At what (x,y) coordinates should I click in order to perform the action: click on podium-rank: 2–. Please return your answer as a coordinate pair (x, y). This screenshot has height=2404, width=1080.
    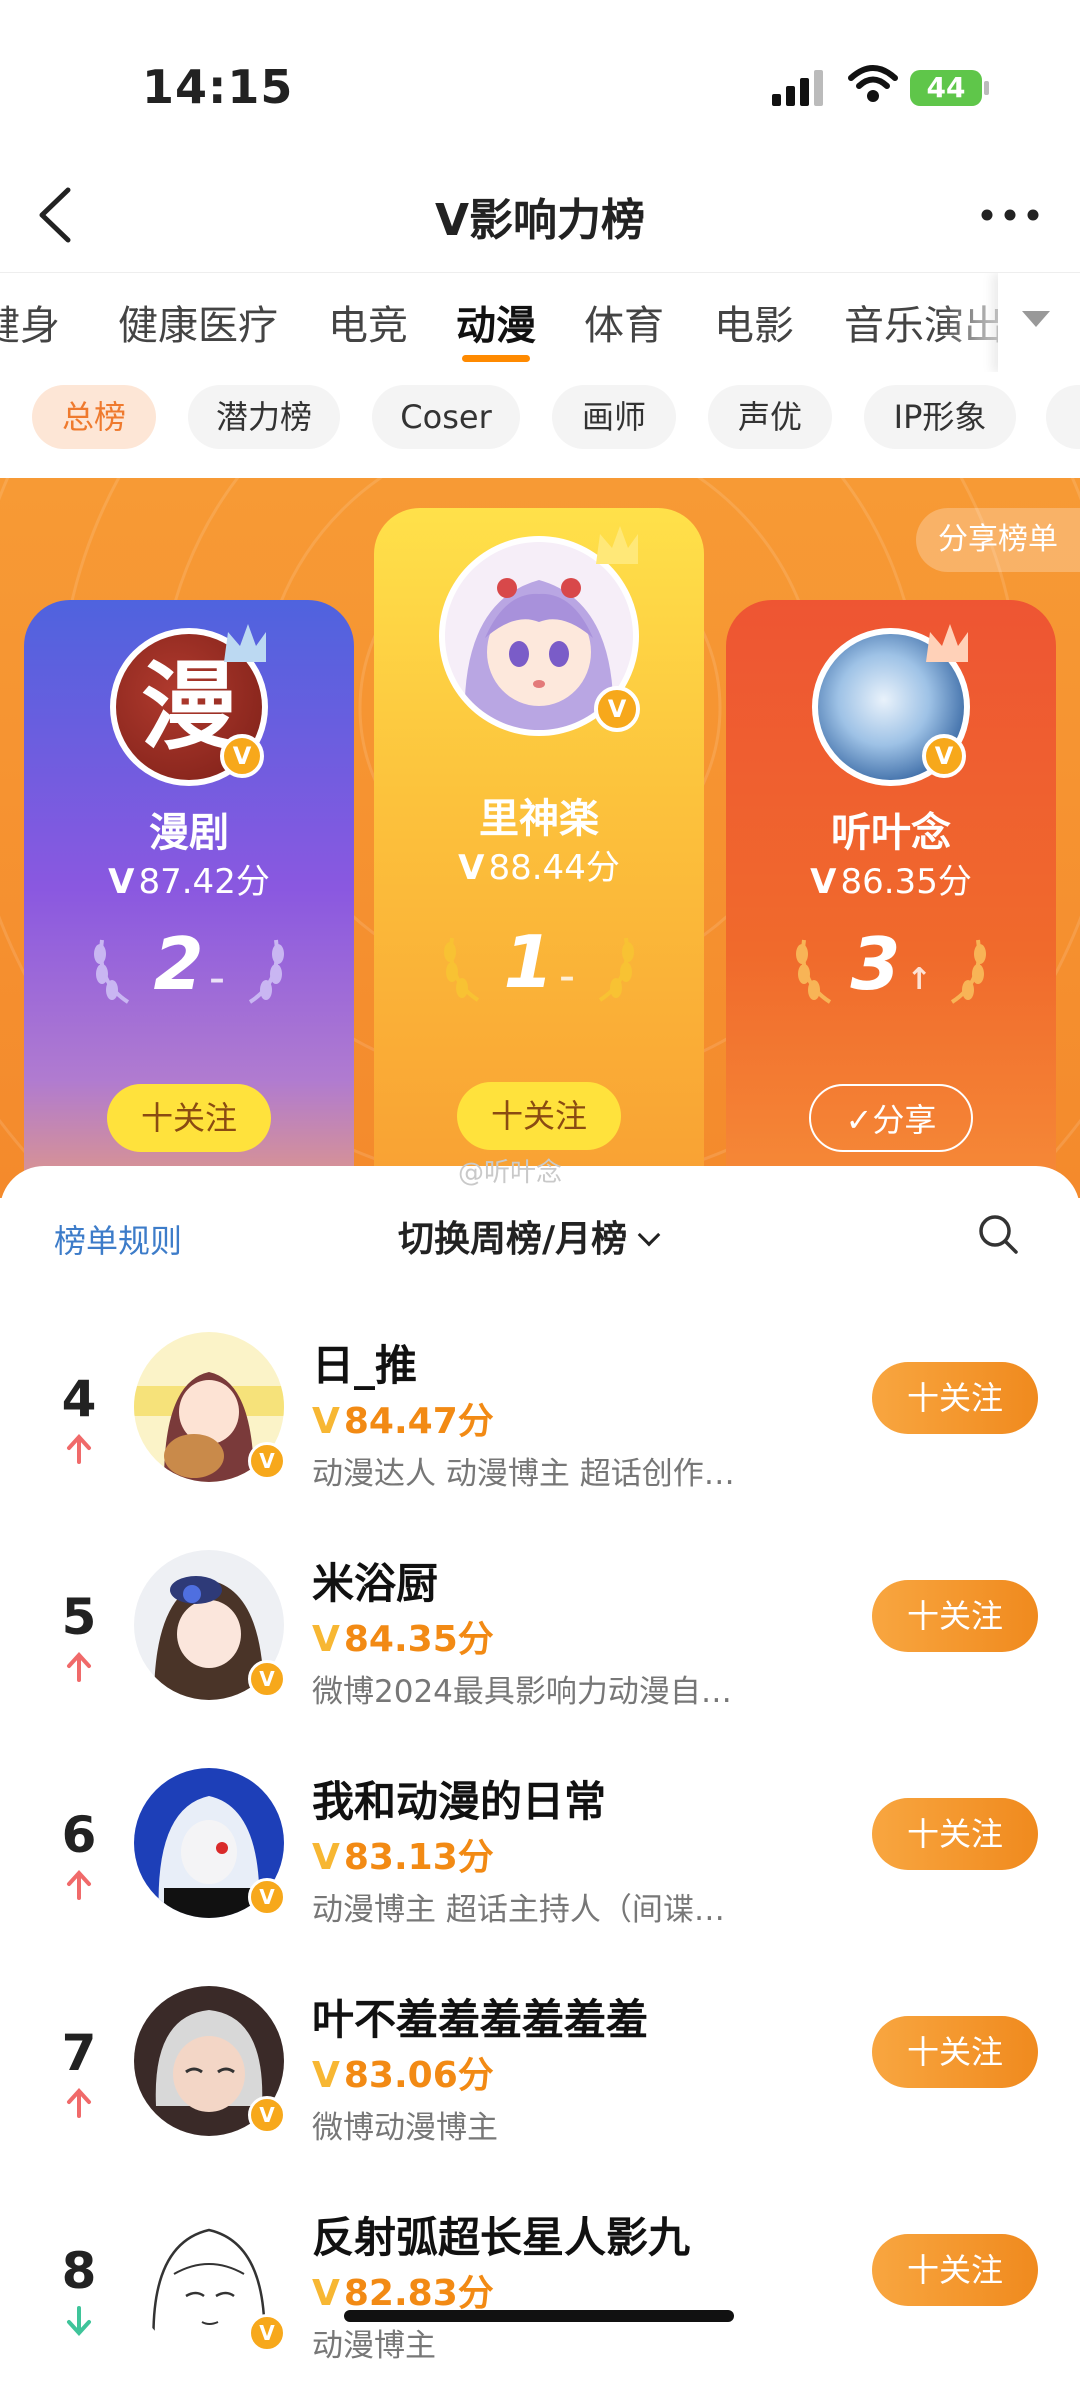
    Looking at the image, I should click on (189, 964).